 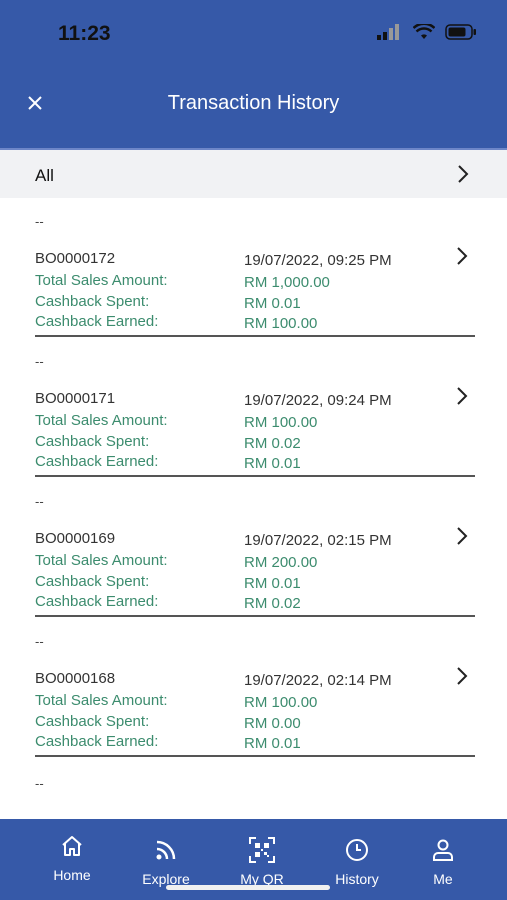 What do you see at coordinates (253, 796) in the screenshot?
I see `transaction-item-partial: --` at bounding box center [253, 796].